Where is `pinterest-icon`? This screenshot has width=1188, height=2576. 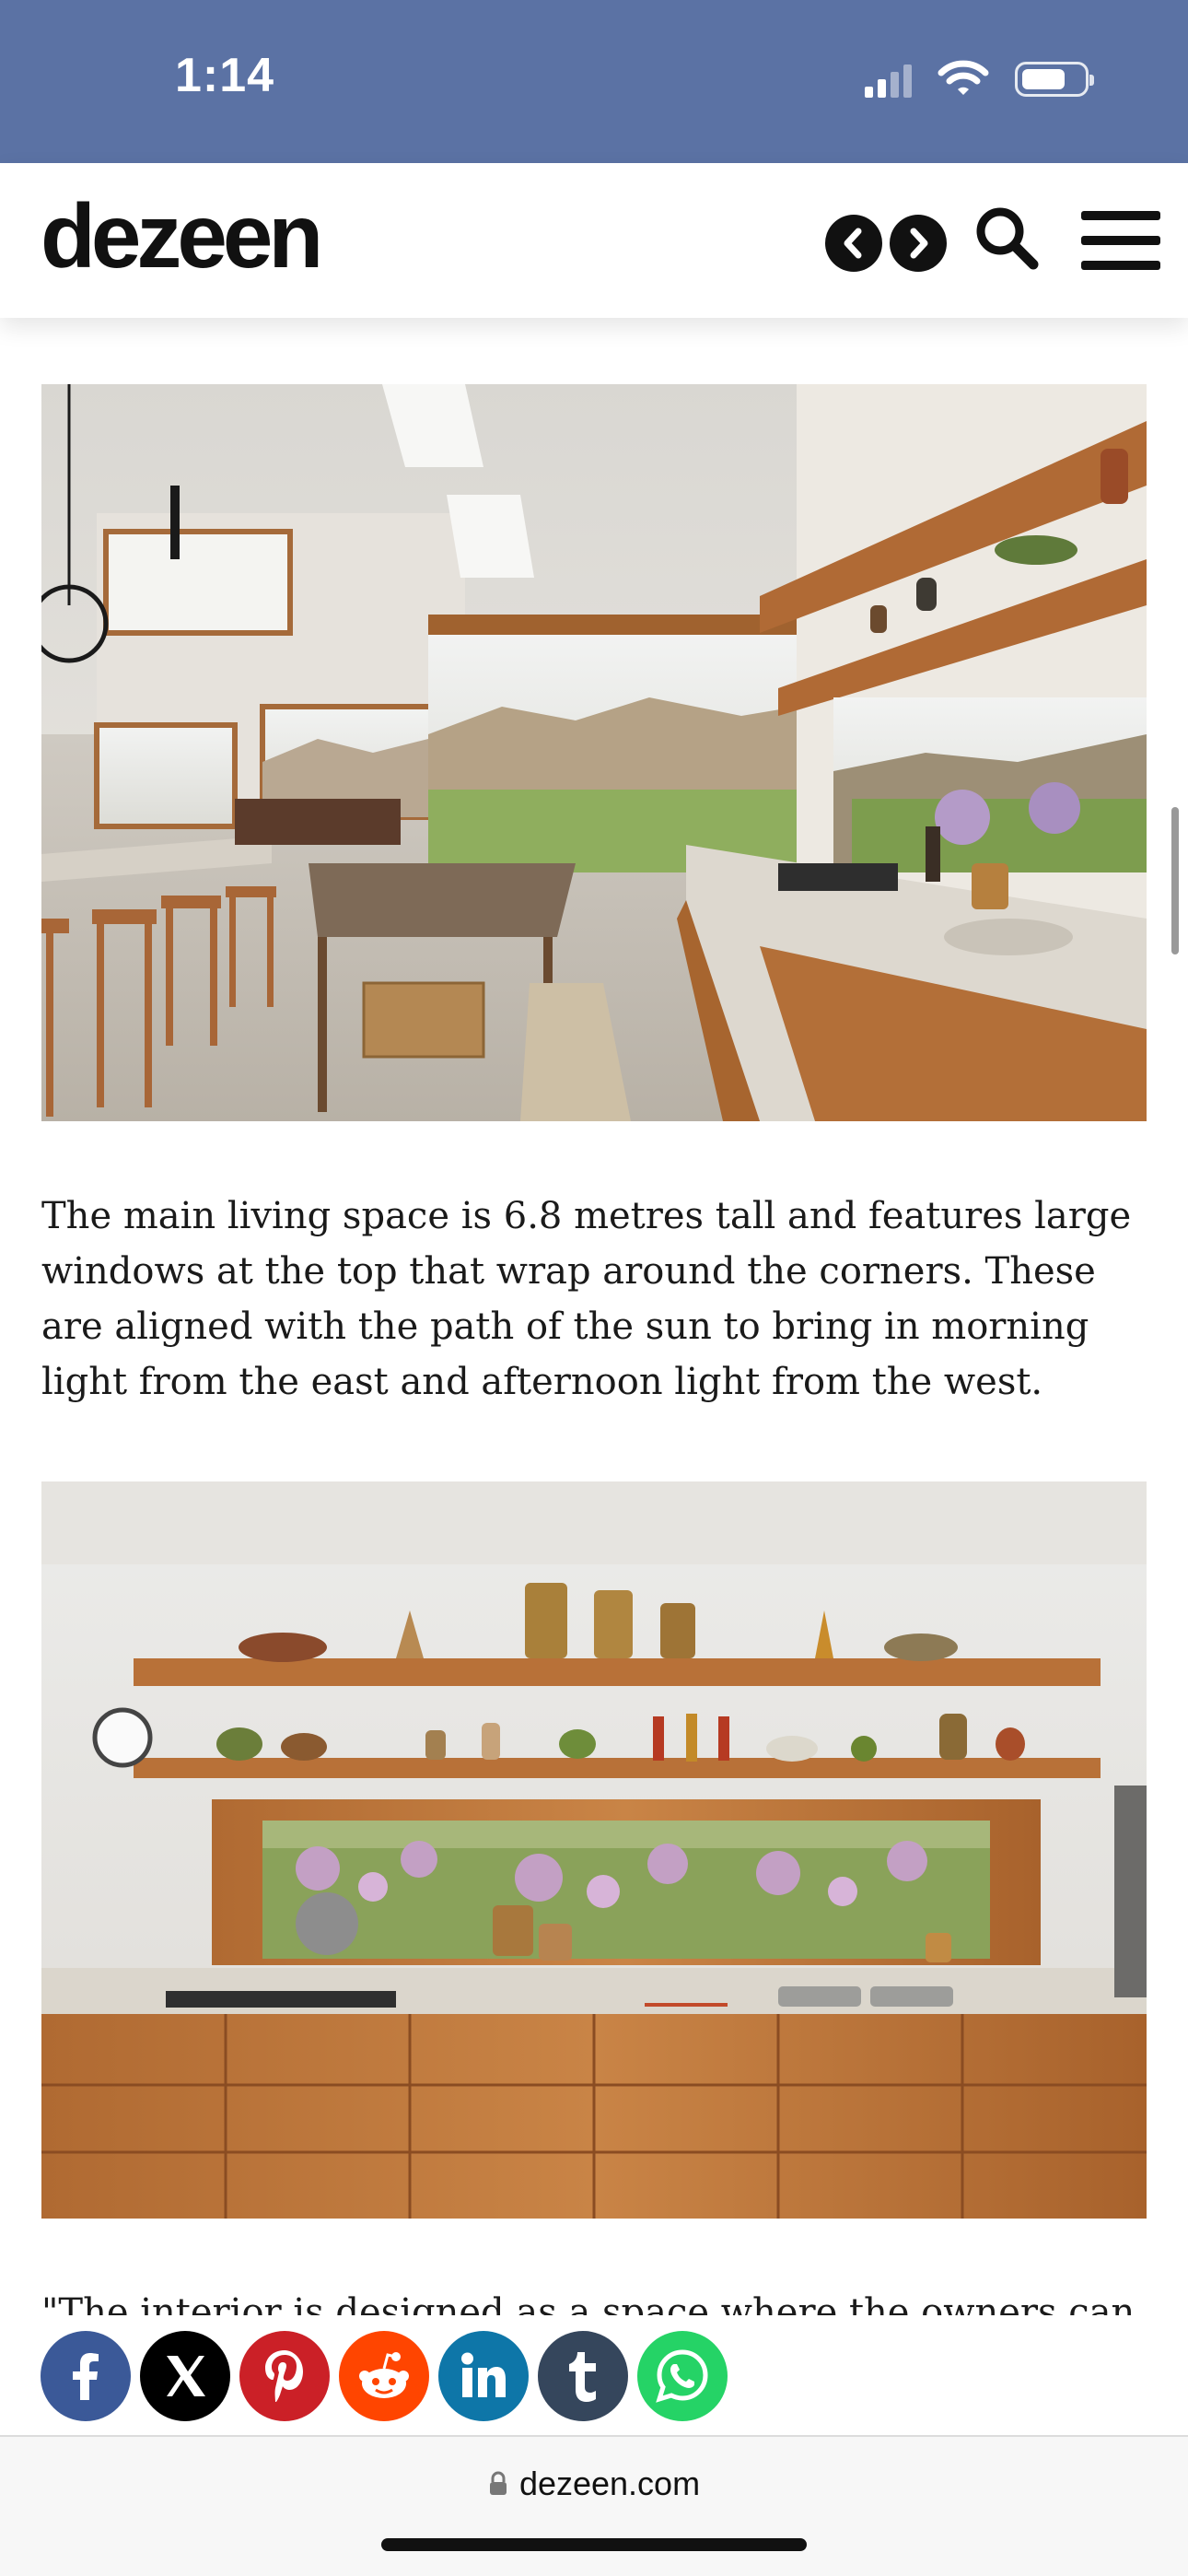
pinterest-icon is located at coordinates (284, 2376).